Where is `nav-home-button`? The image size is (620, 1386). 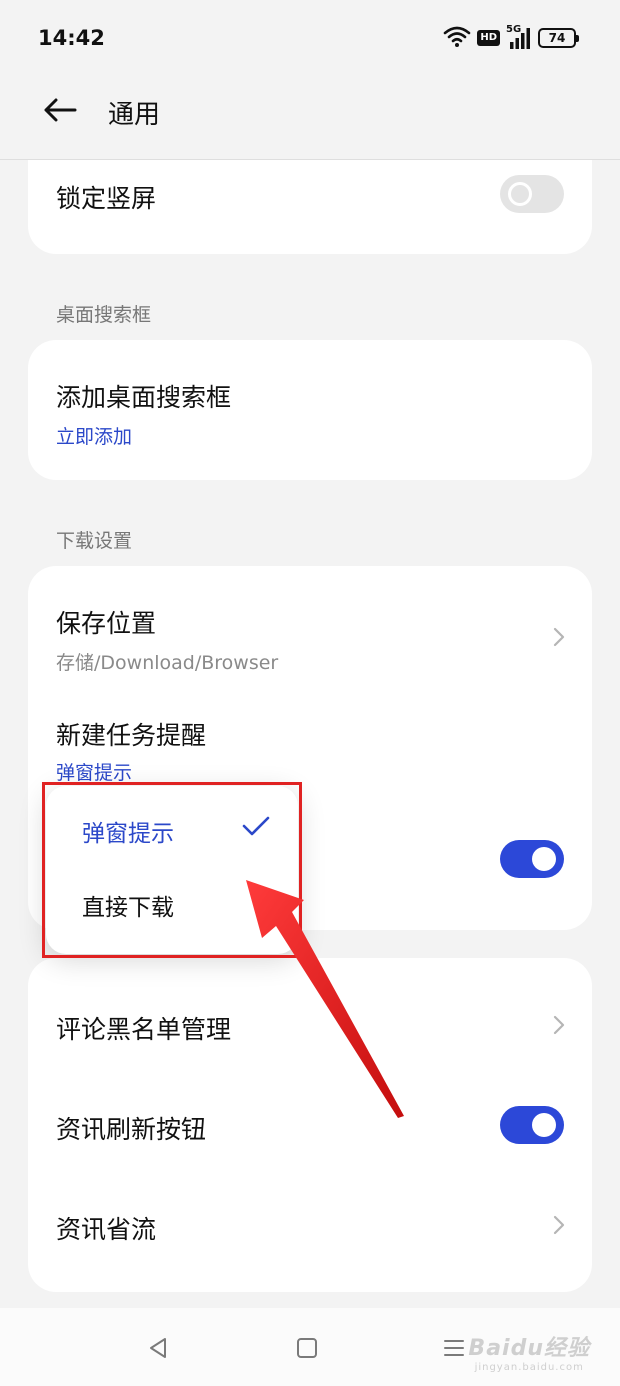 nav-home-button is located at coordinates (307, 1348).